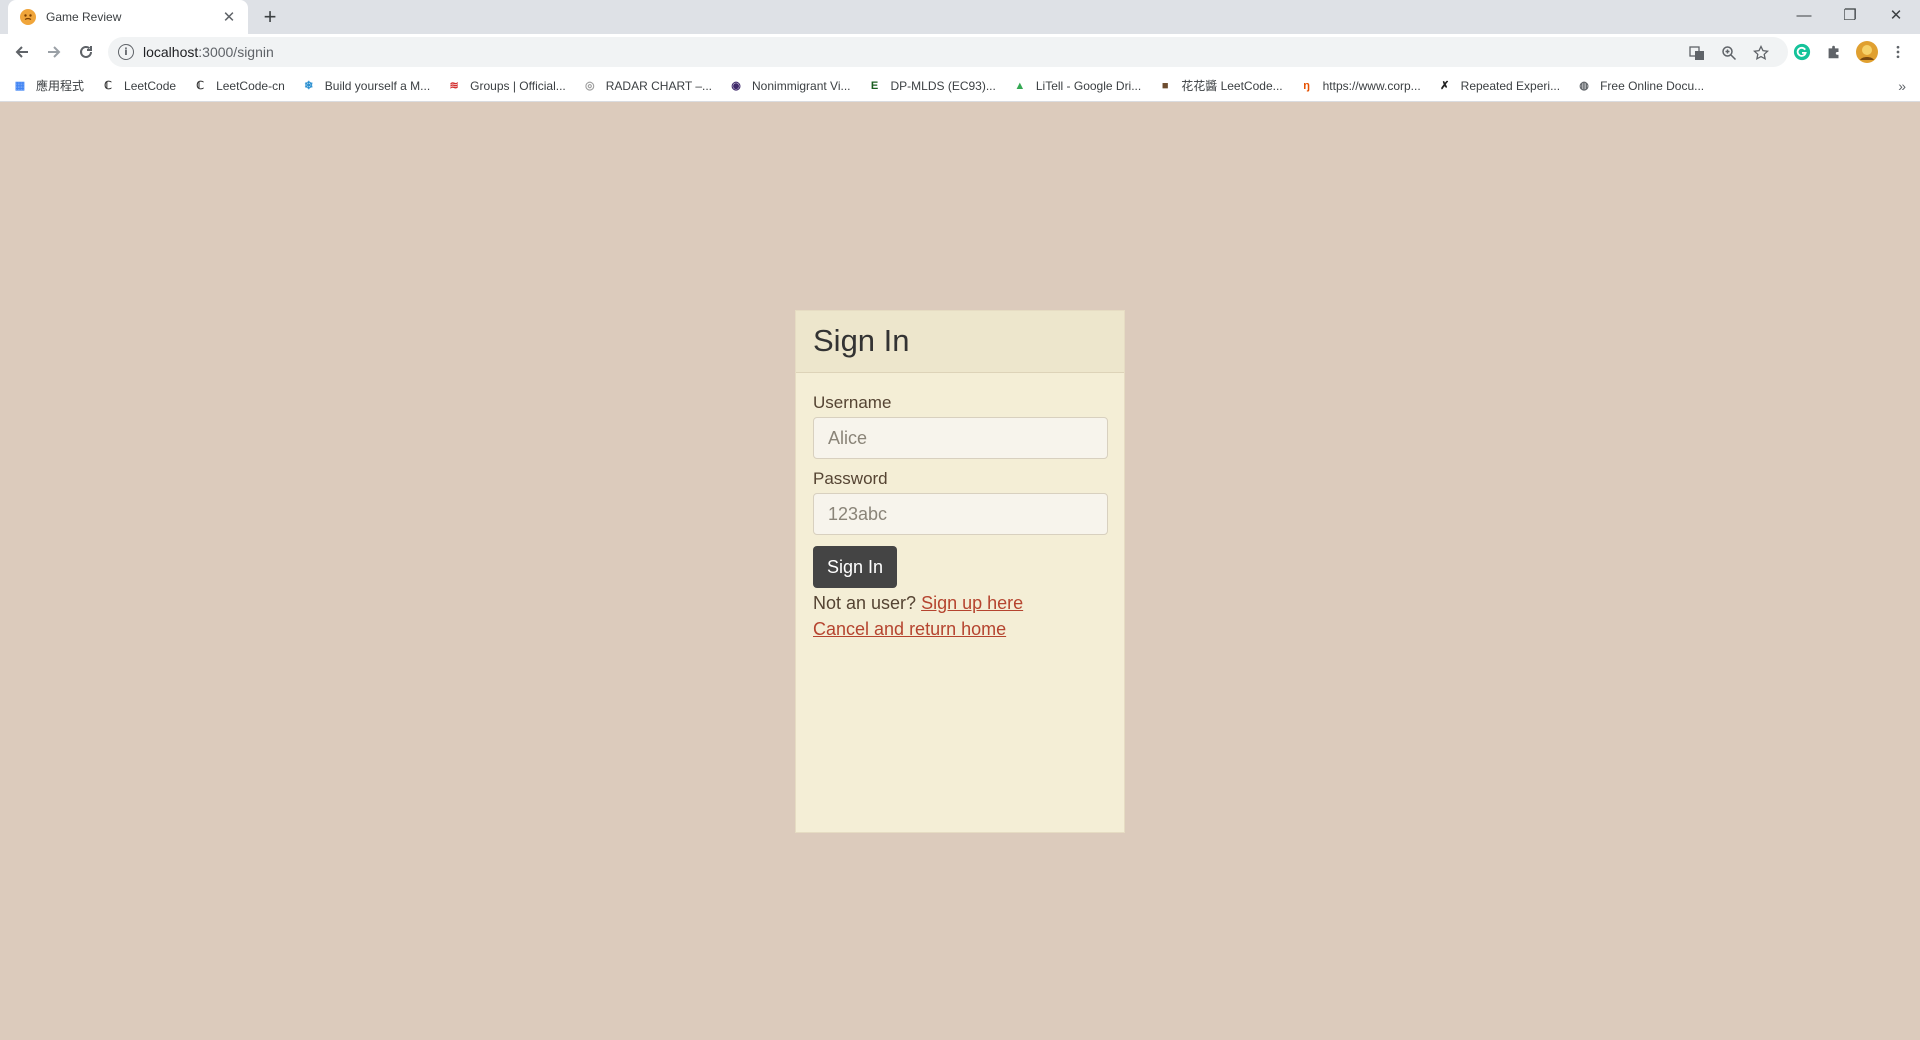 The width and height of the screenshot is (1920, 1040). What do you see at coordinates (909, 629) in the screenshot?
I see `cancel-return-home-link: Cancel and return home` at bounding box center [909, 629].